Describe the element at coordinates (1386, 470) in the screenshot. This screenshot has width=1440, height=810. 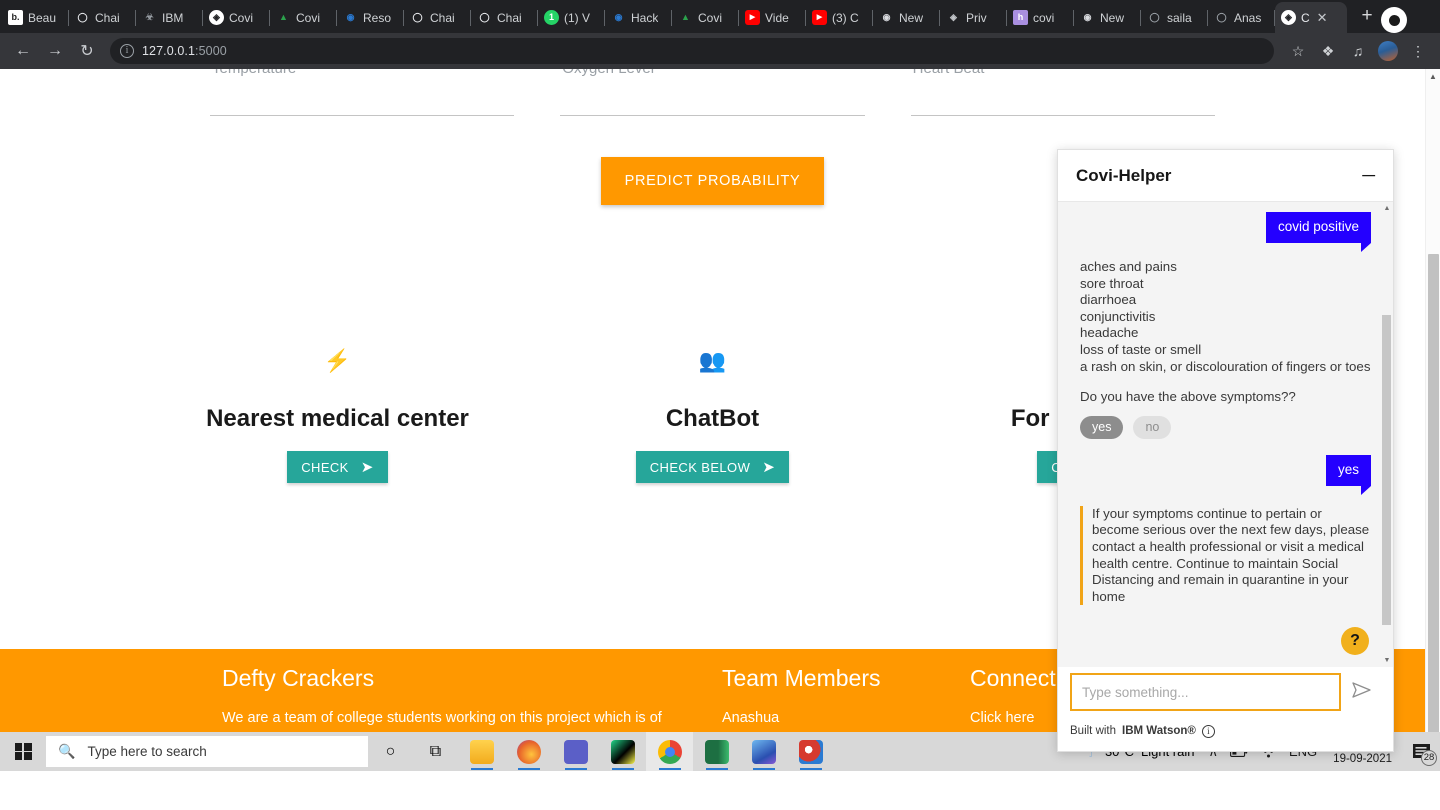
I see `chat-scrollbar-thumb` at that location.